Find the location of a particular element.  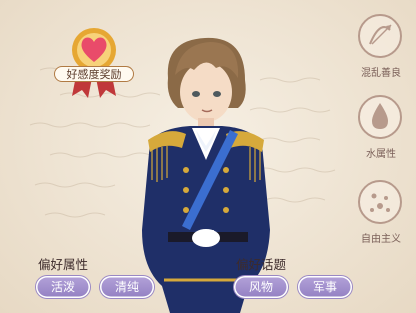

reward-label: 好感度奖励 is located at coordinates (94, 74).